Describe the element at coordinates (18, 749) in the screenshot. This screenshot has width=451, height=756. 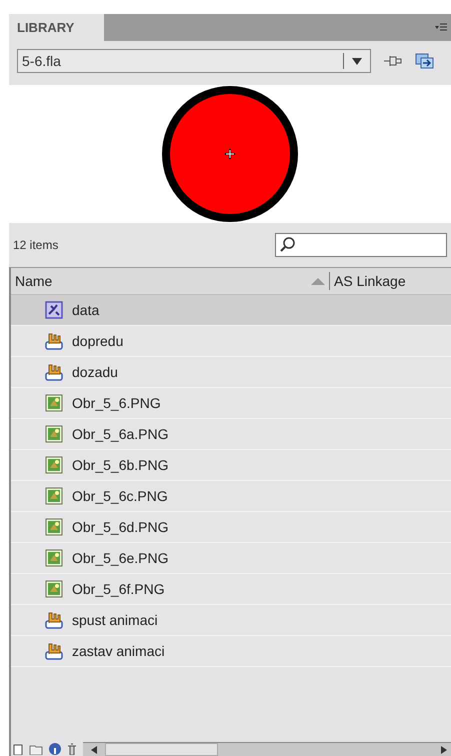
I see `new-symbol-icon` at that location.